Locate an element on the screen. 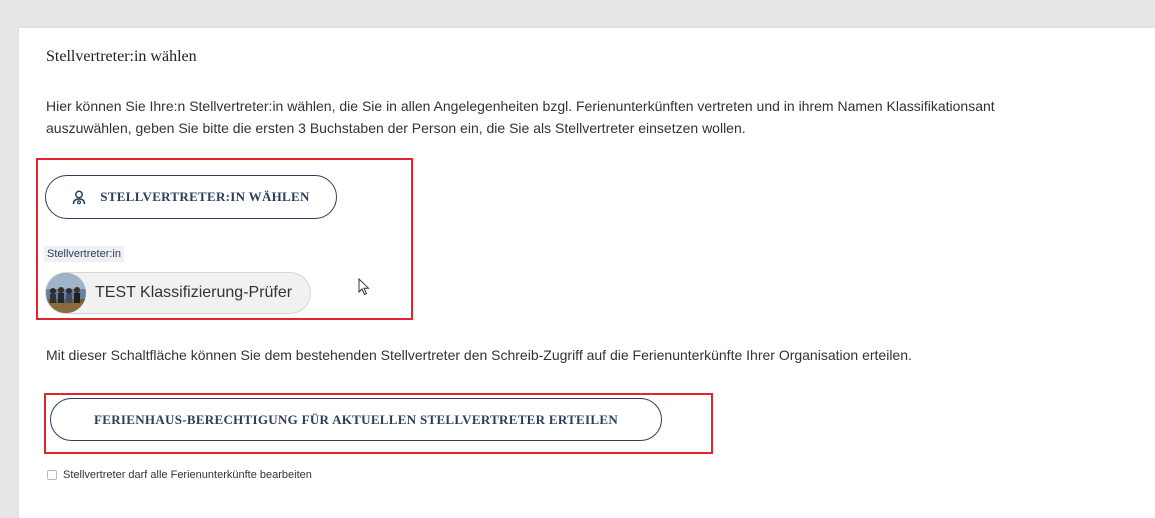 The width and height of the screenshot is (1155, 518). select-deputy-button: STELLVERTRETER:IN WÄHLEN is located at coordinates (191, 197).